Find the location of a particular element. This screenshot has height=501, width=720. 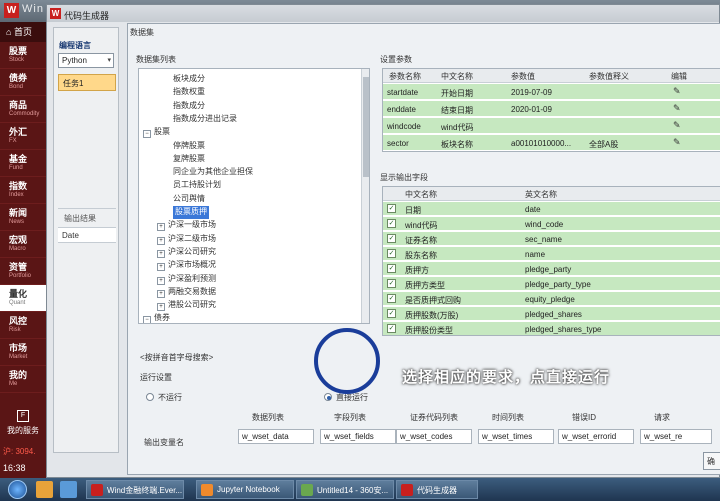

field-row: ✓ wind代码 wind_code is located at coordinates (551, 224).